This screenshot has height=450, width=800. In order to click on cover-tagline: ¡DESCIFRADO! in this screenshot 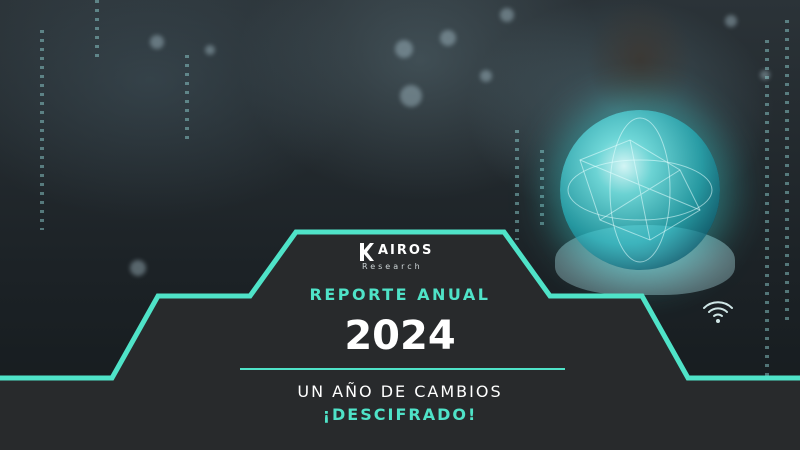, I will do `click(400, 414)`.